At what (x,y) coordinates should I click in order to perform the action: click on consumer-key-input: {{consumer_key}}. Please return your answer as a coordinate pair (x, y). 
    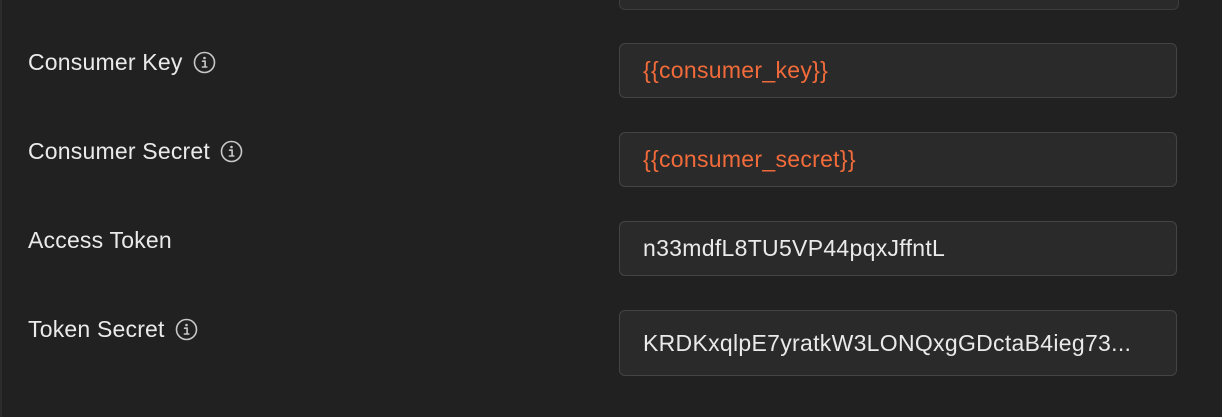
    Looking at the image, I should click on (898, 70).